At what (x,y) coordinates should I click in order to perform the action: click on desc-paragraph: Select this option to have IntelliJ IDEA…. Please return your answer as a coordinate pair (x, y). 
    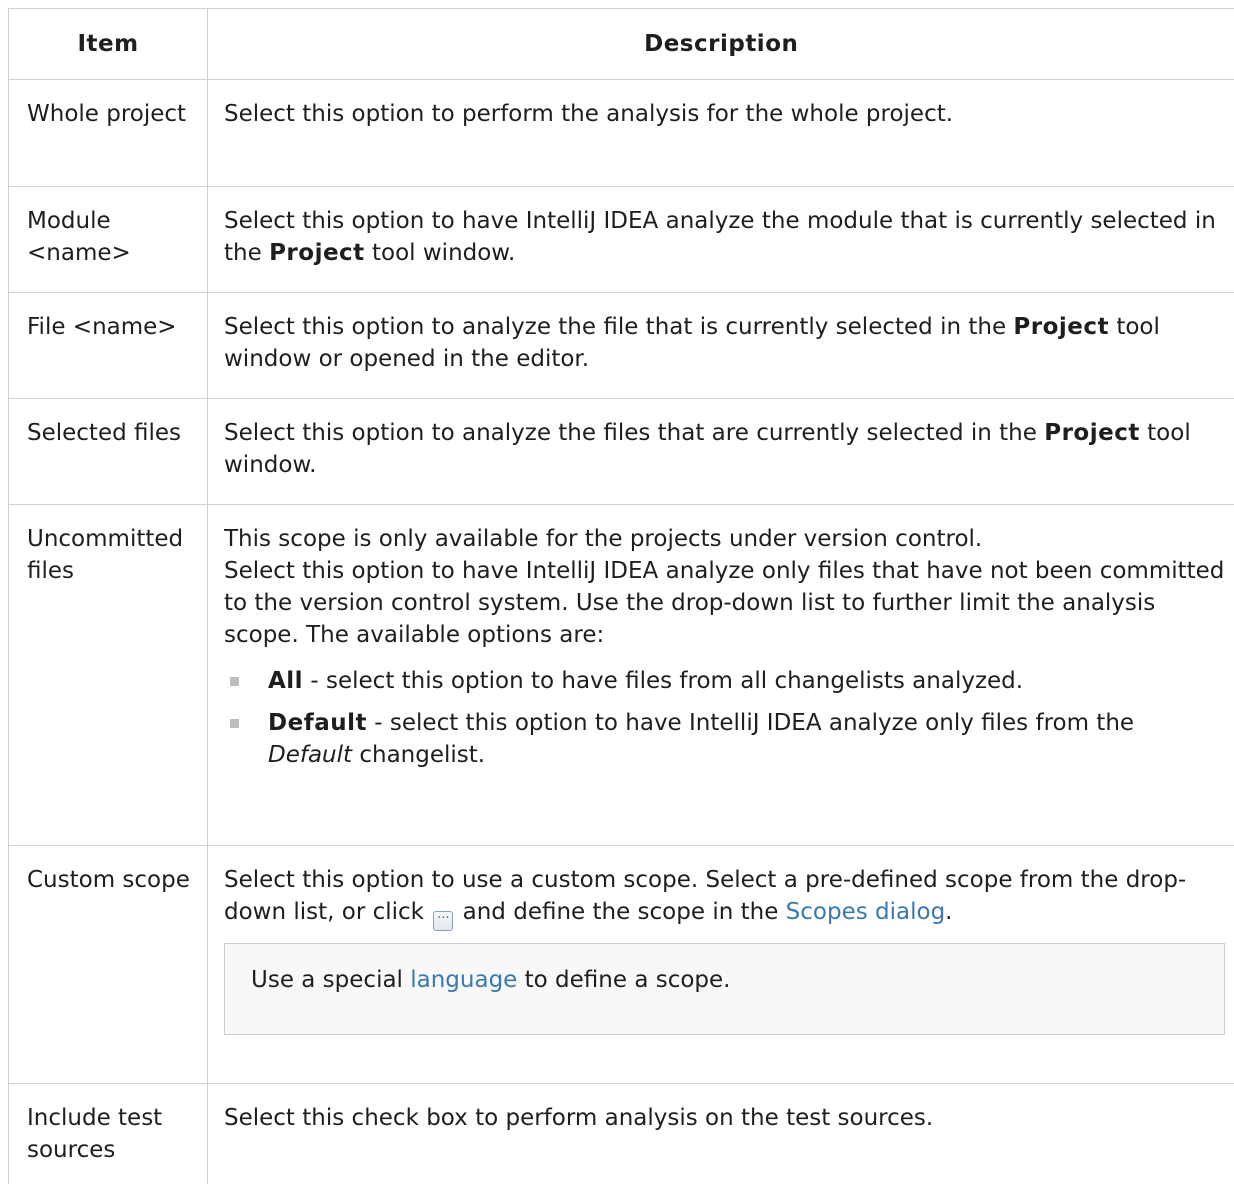
    Looking at the image, I should click on (724, 603).